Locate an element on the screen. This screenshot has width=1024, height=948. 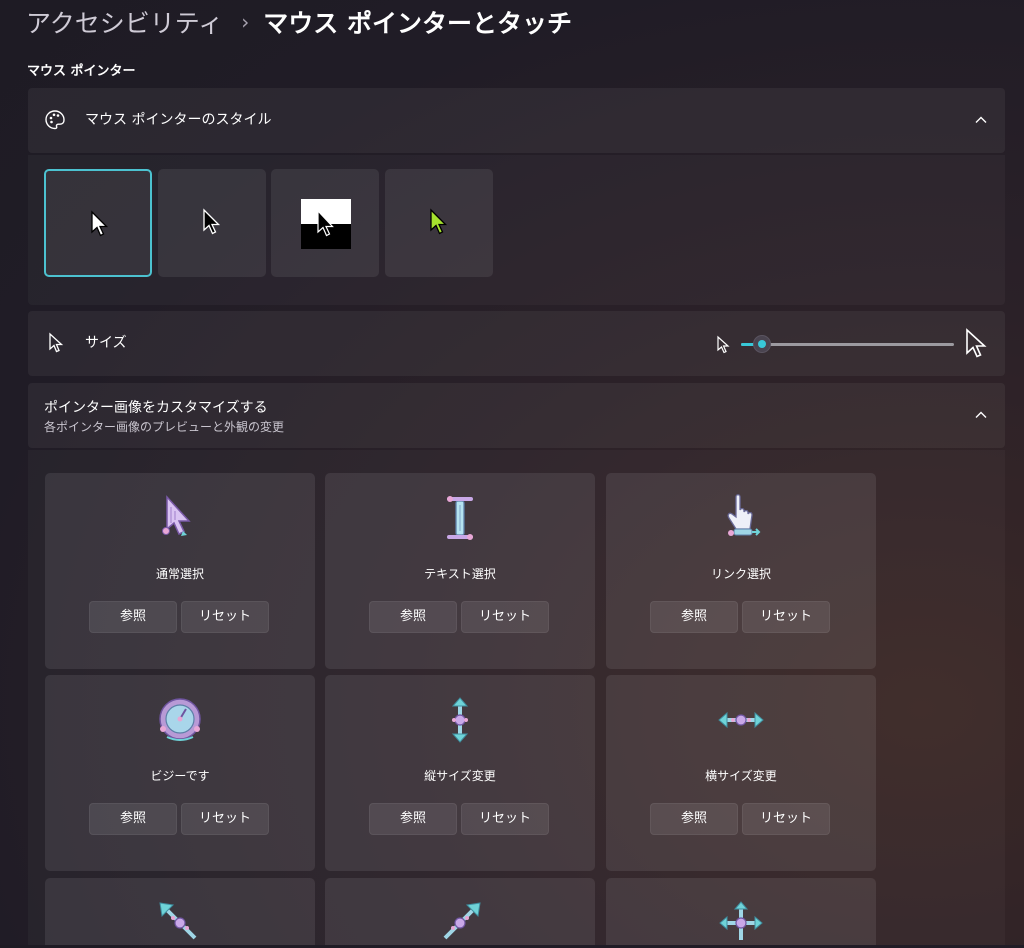
diagonal-resize-2-icon is located at coordinates (462, 921).